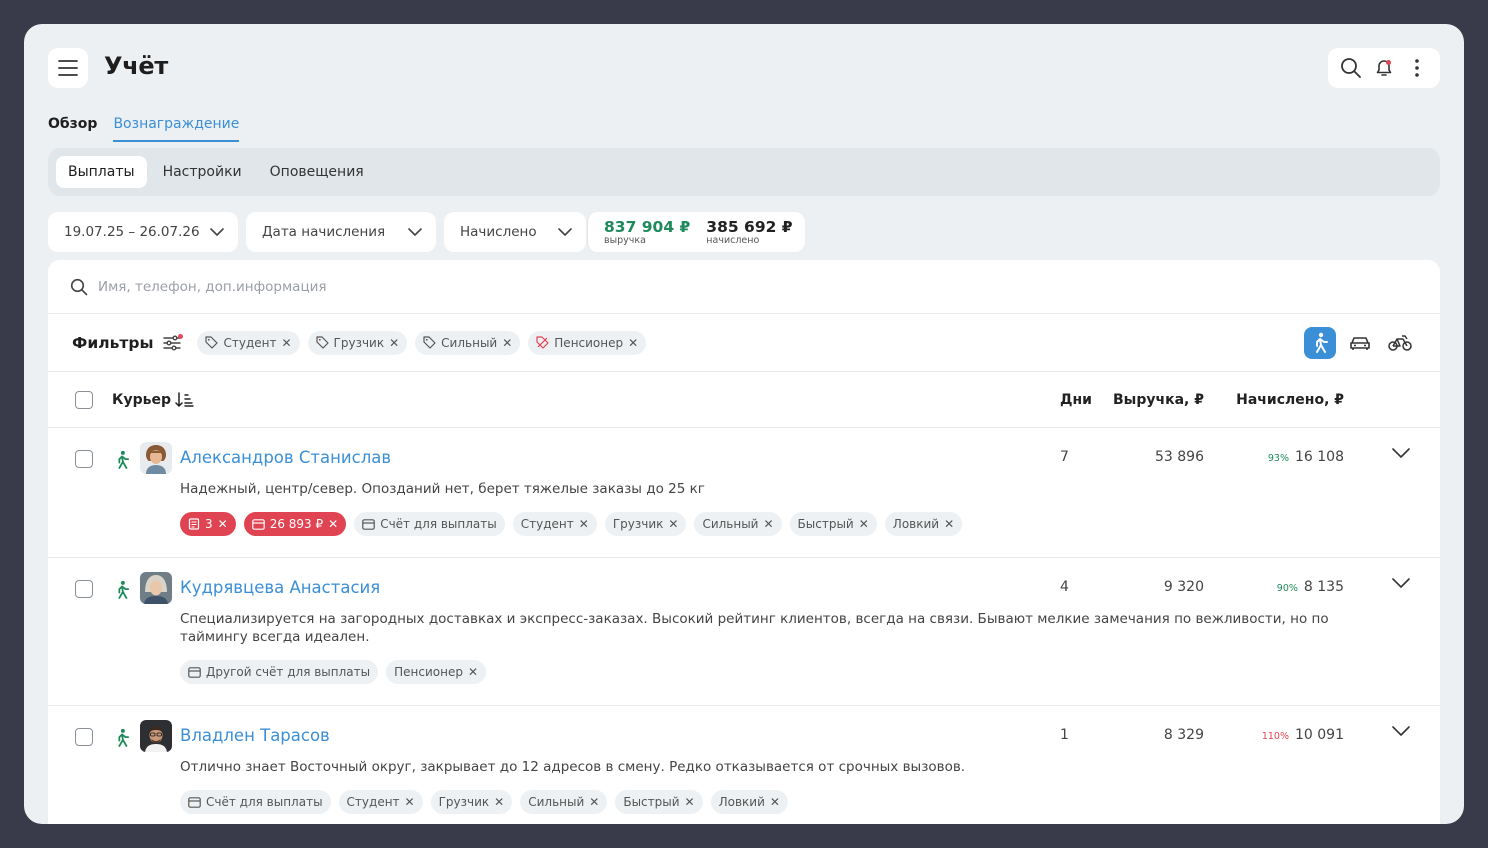  What do you see at coordinates (587, 342) in the screenshot?
I see `filter-chip-excluded: Пенсионер ✕` at bounding box center [587, 342].